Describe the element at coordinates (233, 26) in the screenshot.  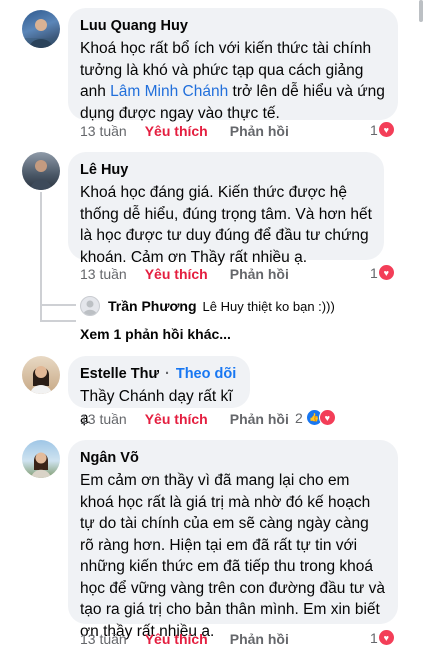
I see `comment-author: Luu Quang Huy` at that location.